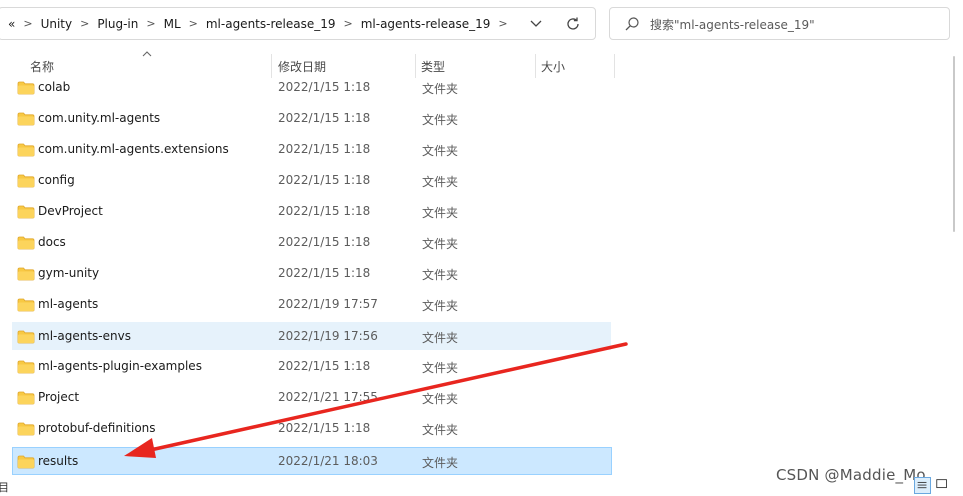  Describe the element at coordinates (56, 180) in the screenshot. I see `file-name: config` at that location.